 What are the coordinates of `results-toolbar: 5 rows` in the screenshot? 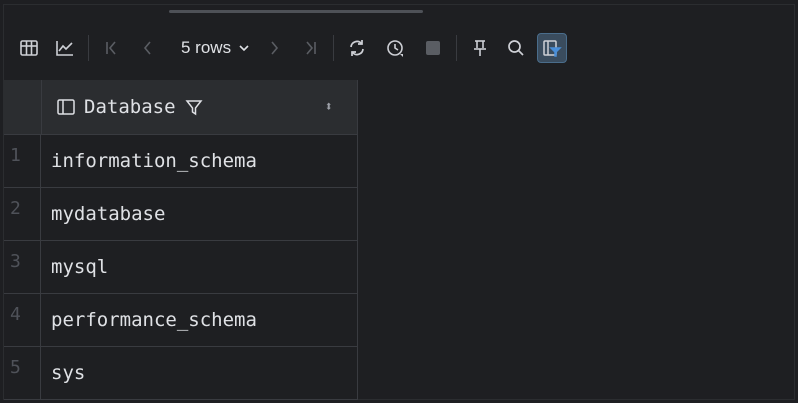 It's located at (399, 48).